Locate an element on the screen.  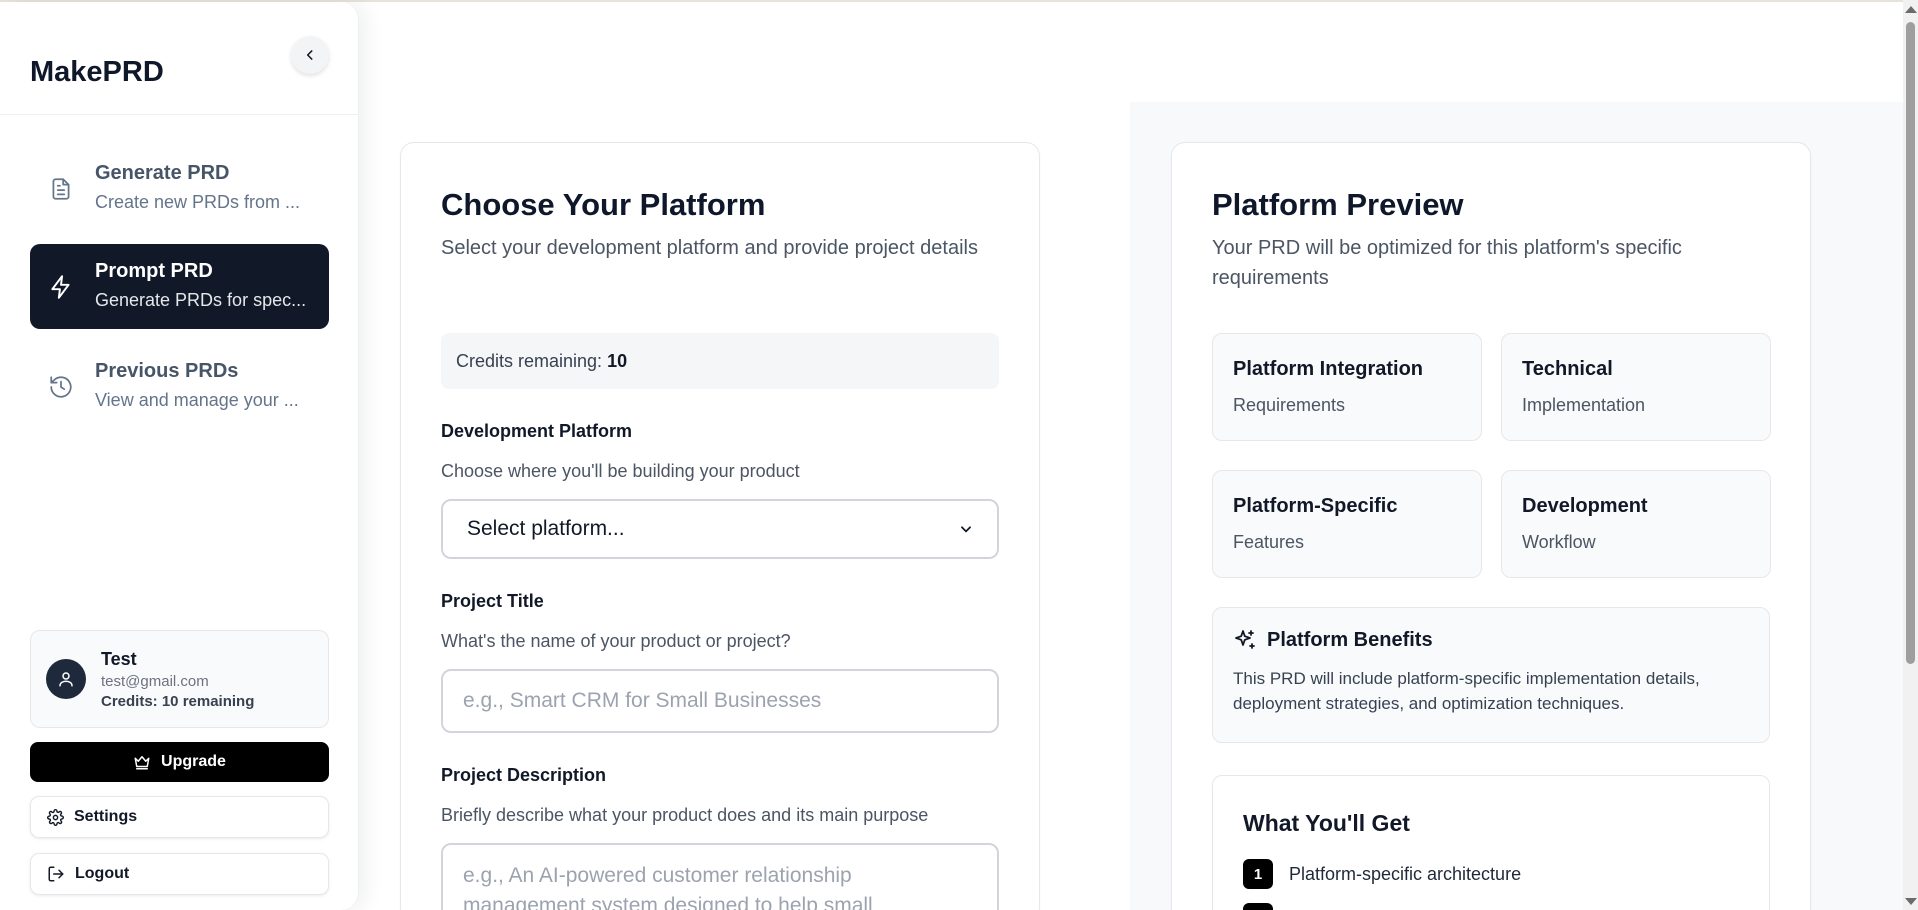
project-title-label: Project Title is located at coordinates (492, 601).